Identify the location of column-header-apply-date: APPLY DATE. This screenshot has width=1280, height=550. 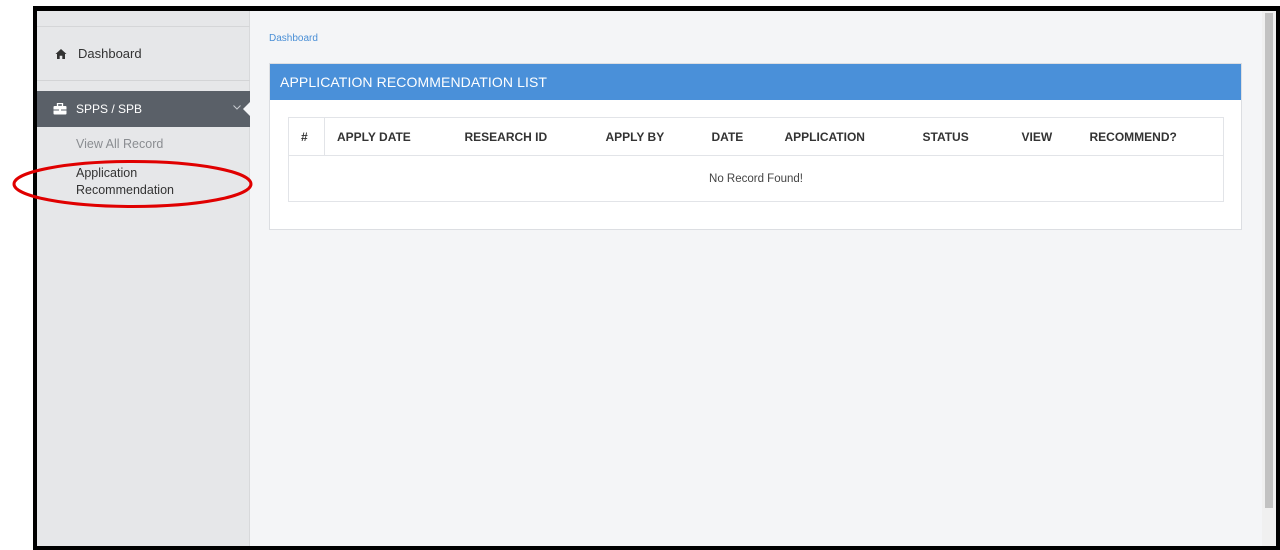
(388, 136).